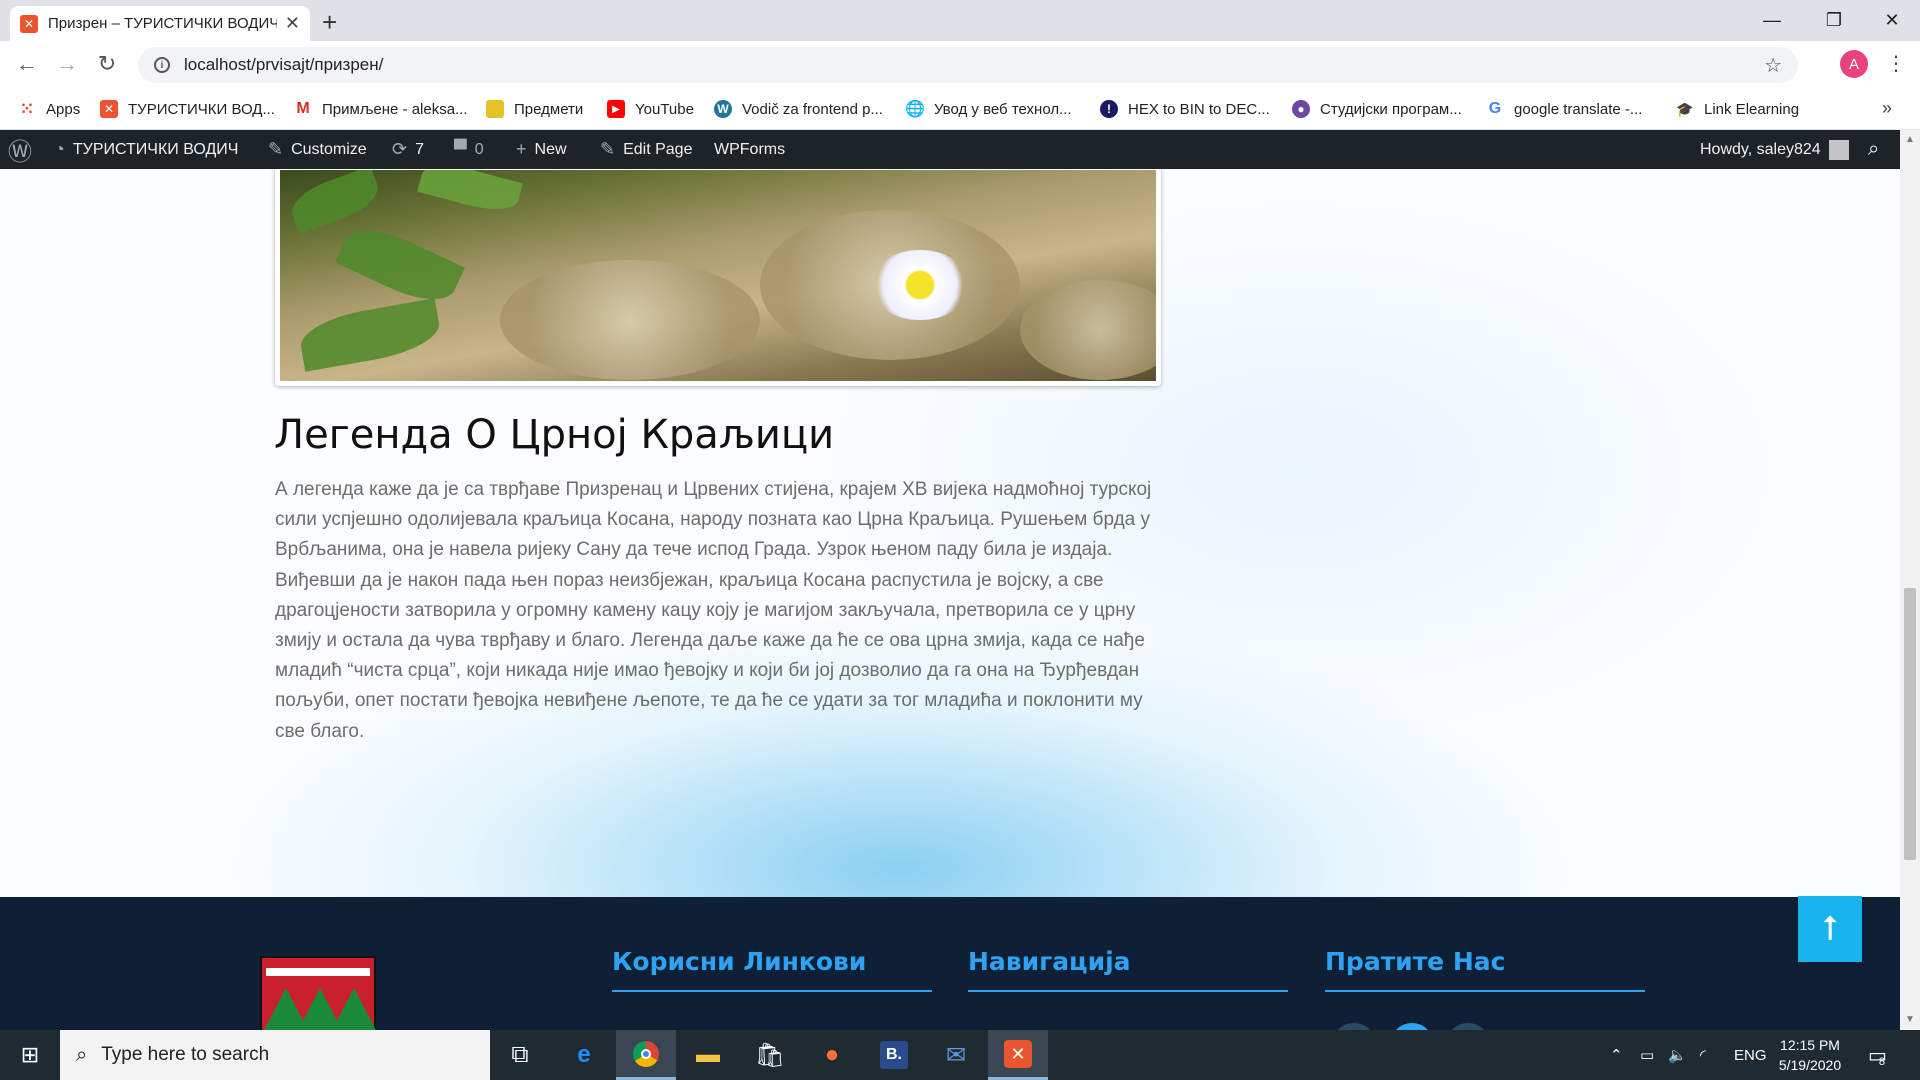  What do you see at coordinates (27, 64) in the screenshot?
I see `back-arrow-icon: ←` at bounding box center [27, 64].